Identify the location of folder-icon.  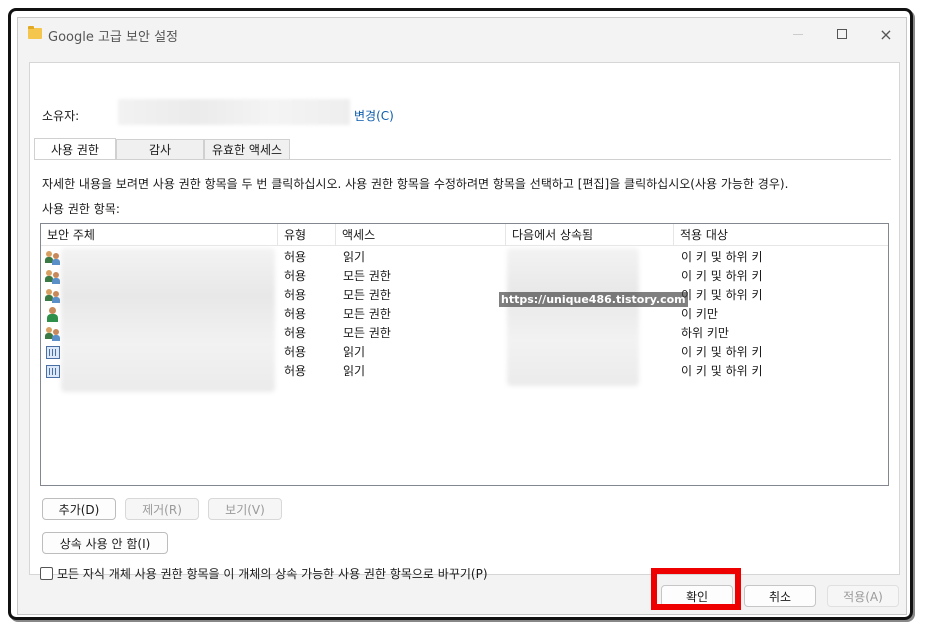
(35, 32).